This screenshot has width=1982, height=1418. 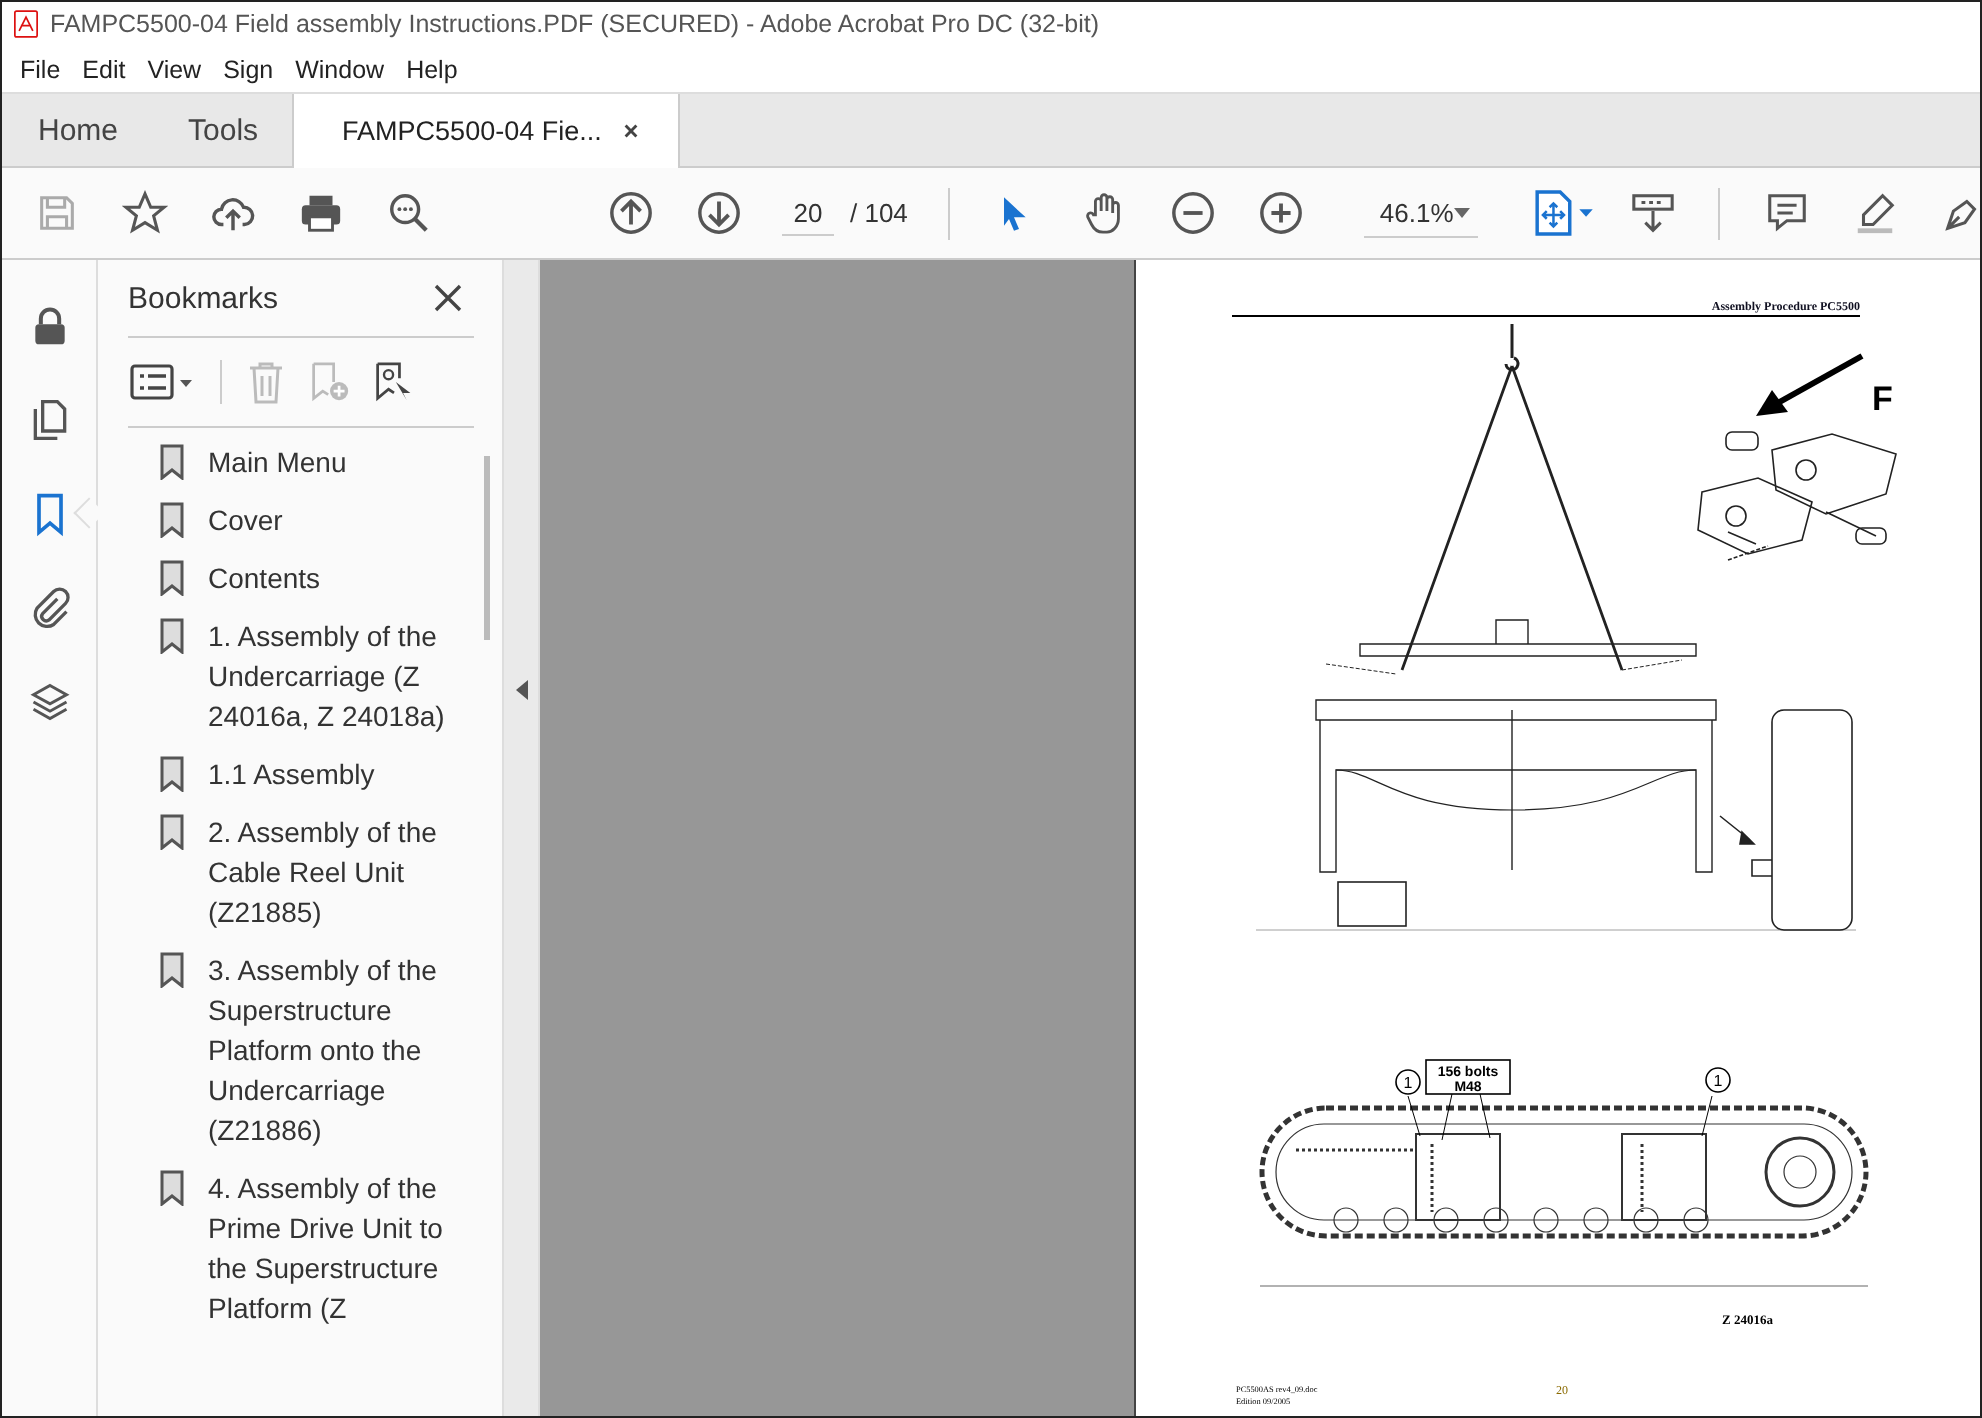 I want to click on bookmark-item: 4. Assembly of the Prime Drive Unit to the Superstructure Platform (Z, so click(x=332, y=1248).